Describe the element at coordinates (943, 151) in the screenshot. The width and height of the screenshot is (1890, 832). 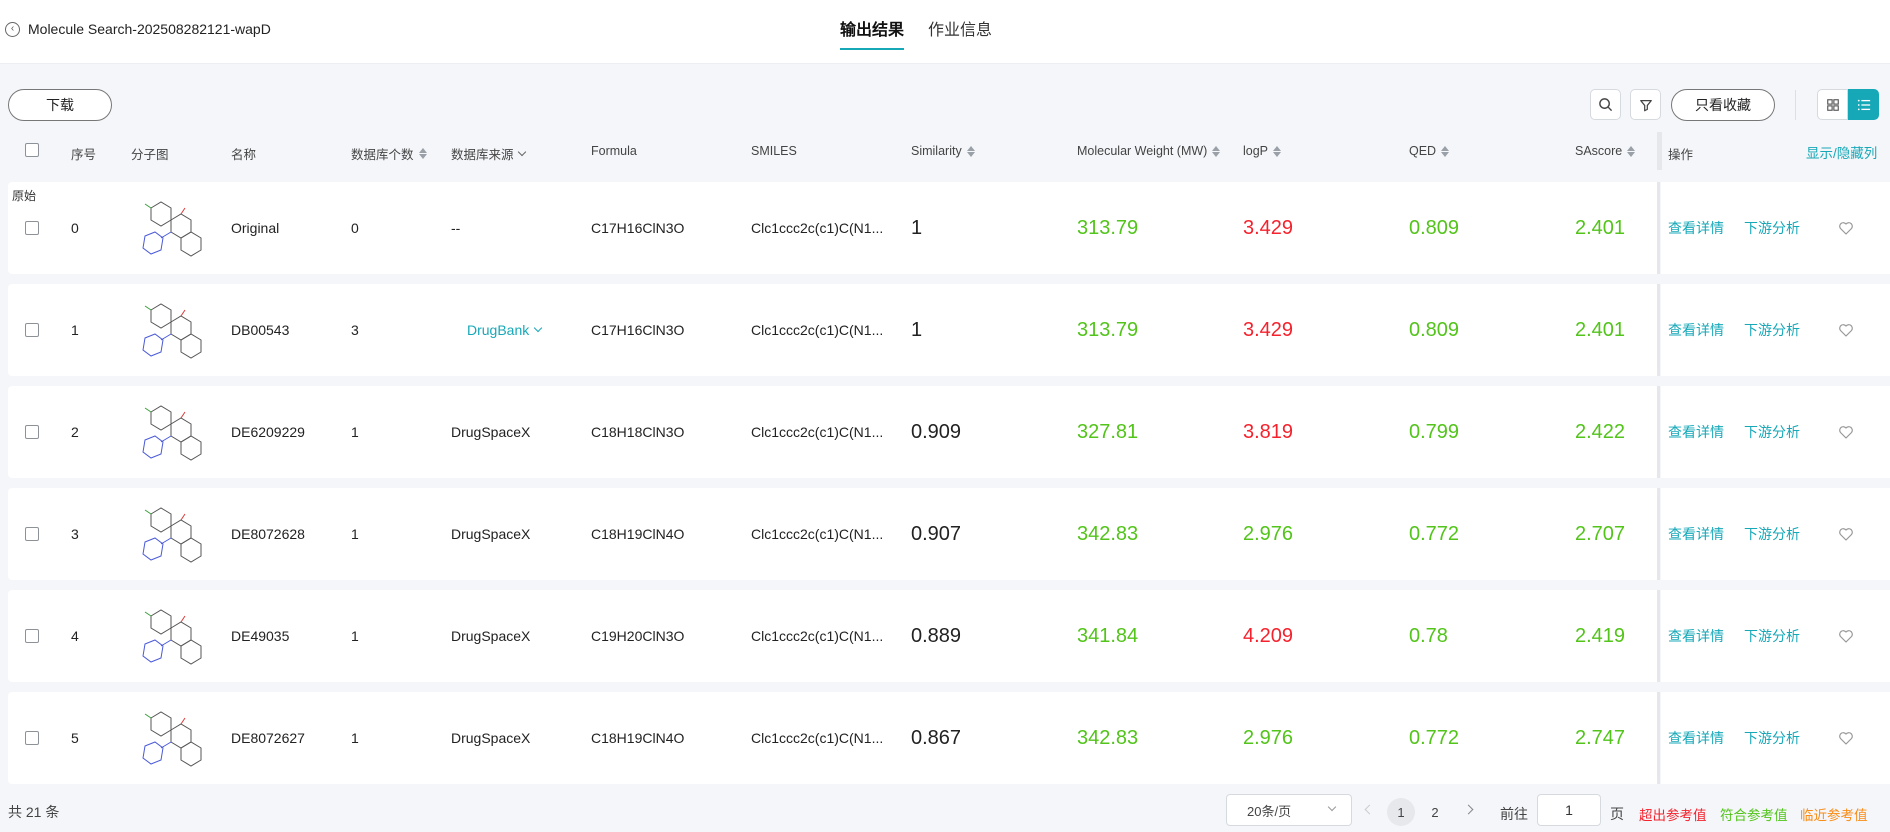
I see `col-similarity: Similarity` at that location.